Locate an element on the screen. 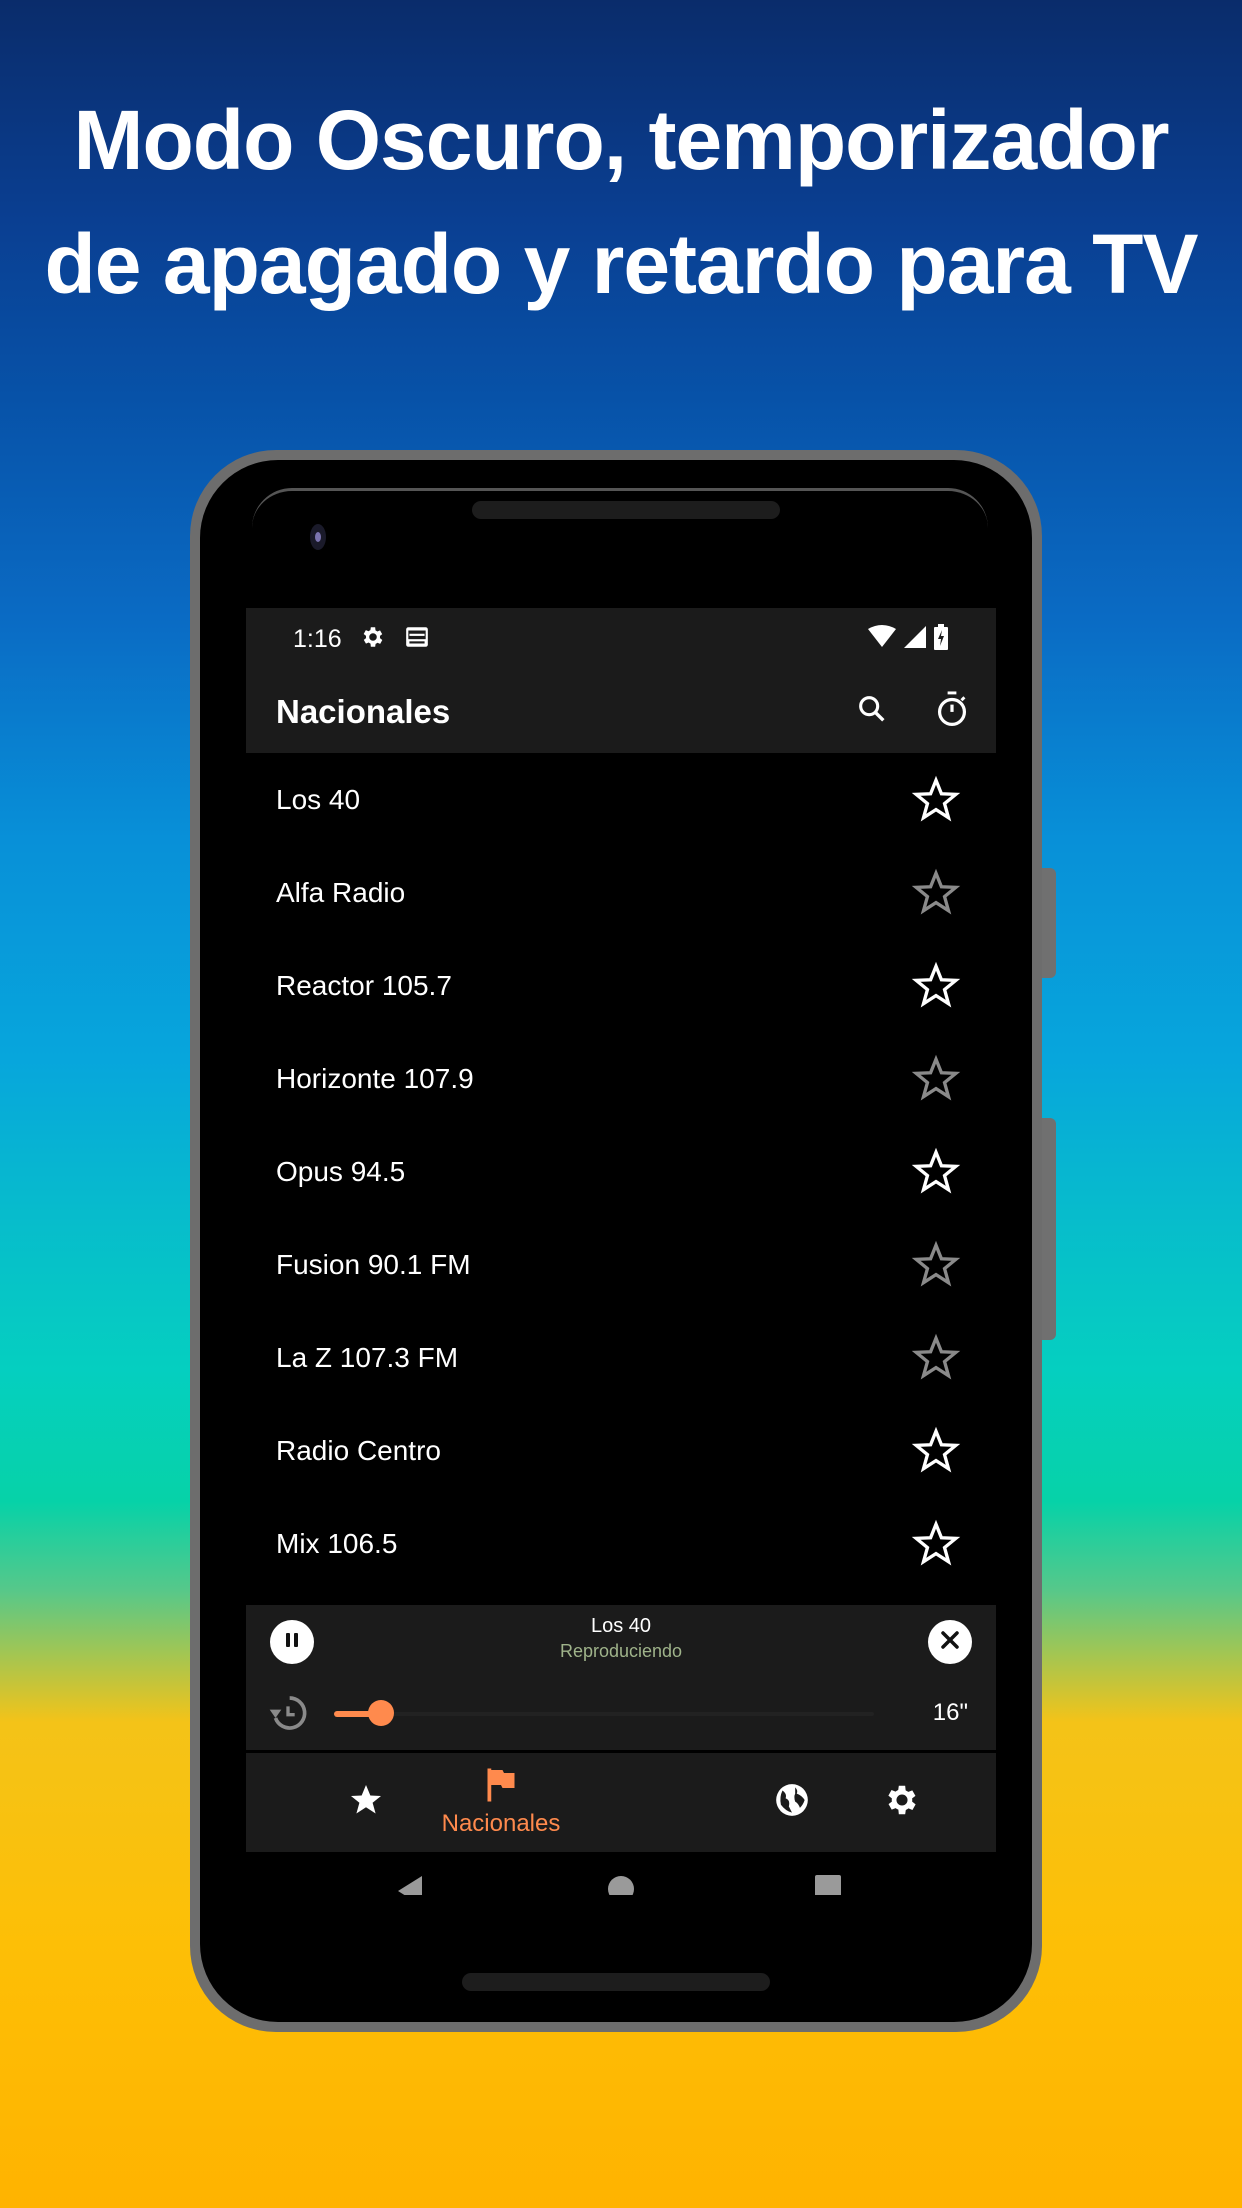 Image resolution: width=1242 pixels, height=2208 pixels. station-name: Radio Centro is located at coordinates (358, 1450).